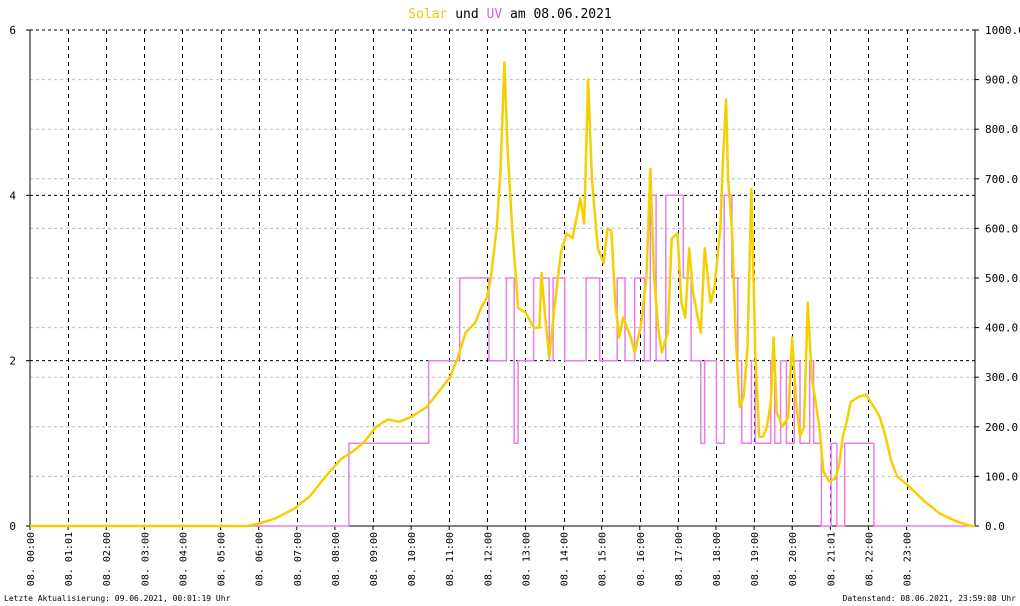 The image size is (1020, 606). I want to click on title-solar: Solar, so click(427, 14).